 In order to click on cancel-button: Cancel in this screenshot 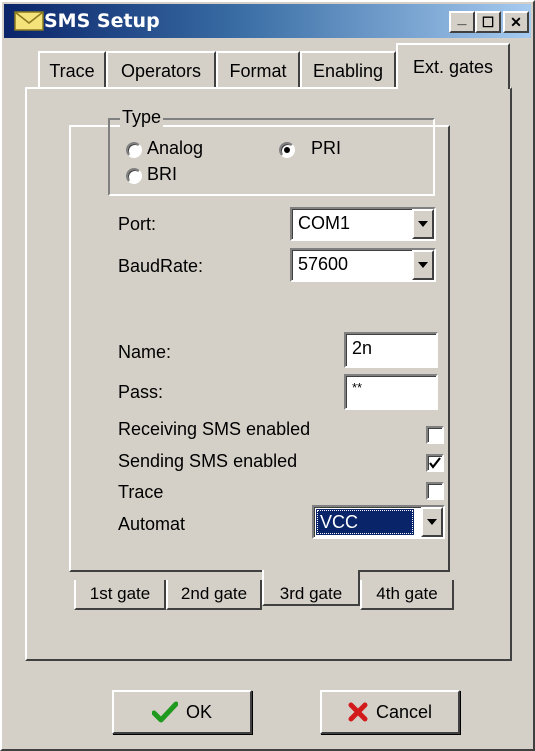, I will do `click(390, 712)`.